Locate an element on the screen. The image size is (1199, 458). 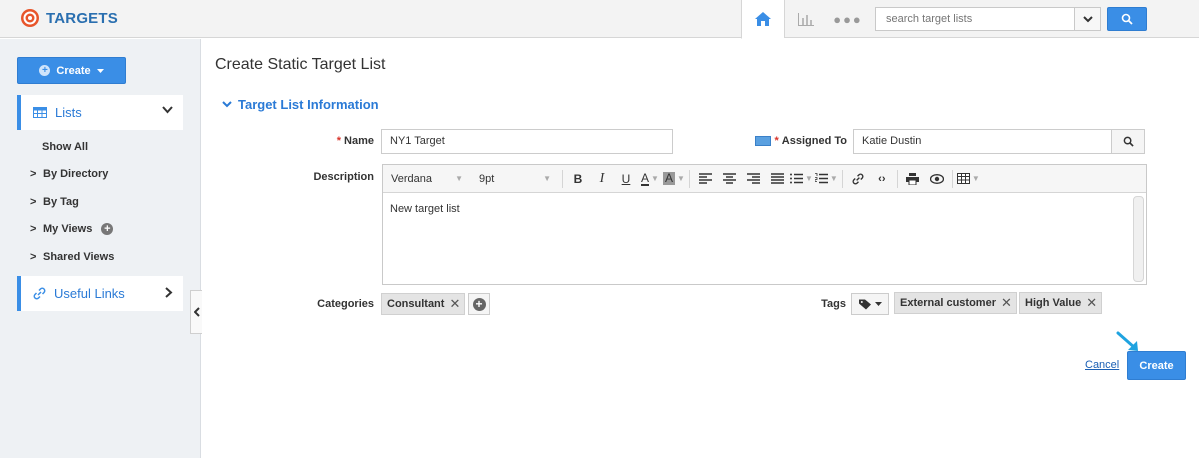
search-icon is located at coordinates (1128, 141).